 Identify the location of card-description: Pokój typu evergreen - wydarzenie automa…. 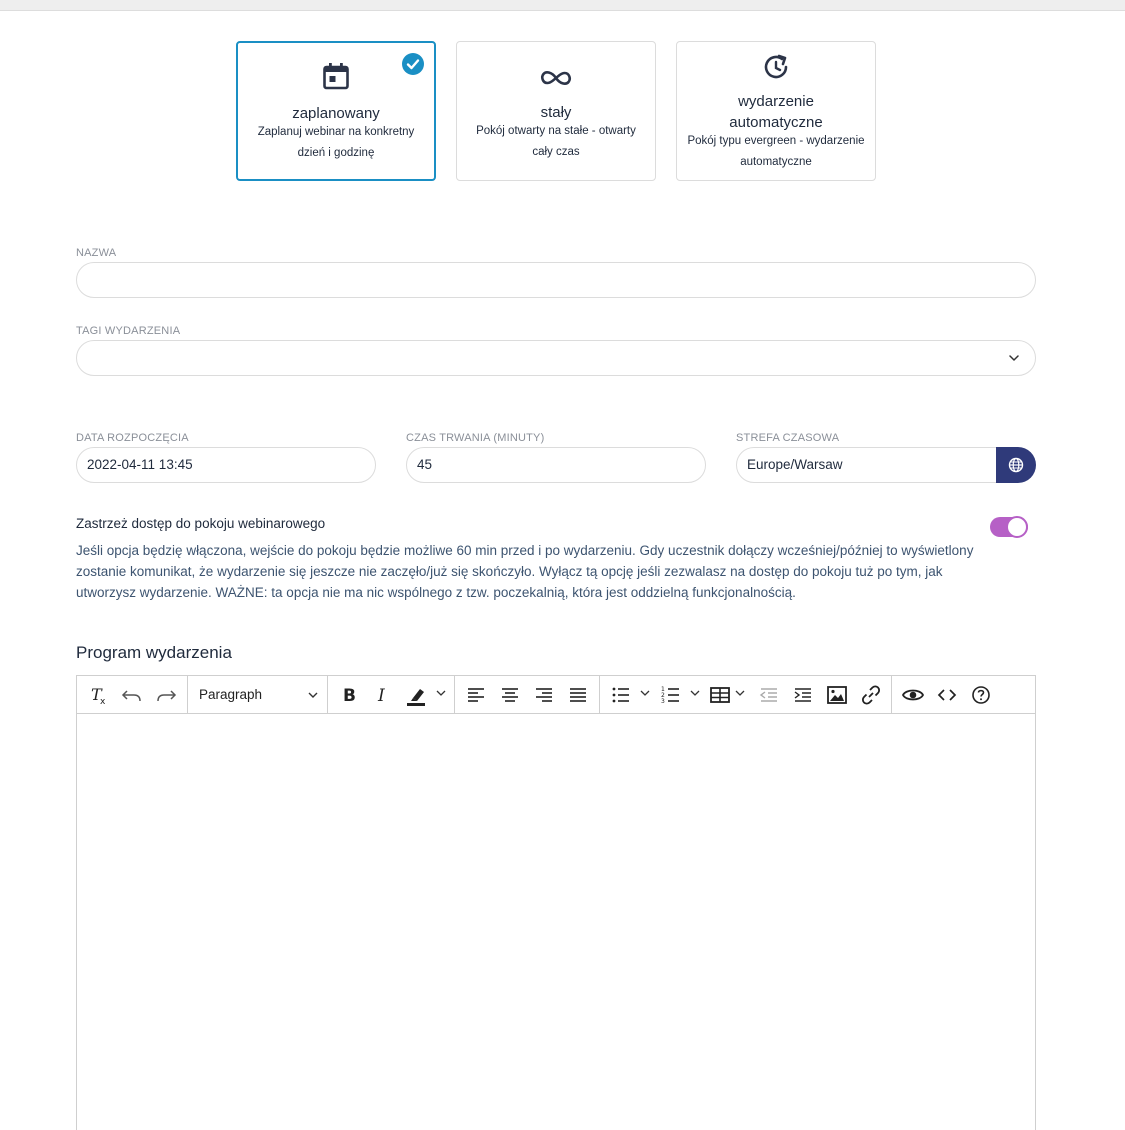
(776, 151).